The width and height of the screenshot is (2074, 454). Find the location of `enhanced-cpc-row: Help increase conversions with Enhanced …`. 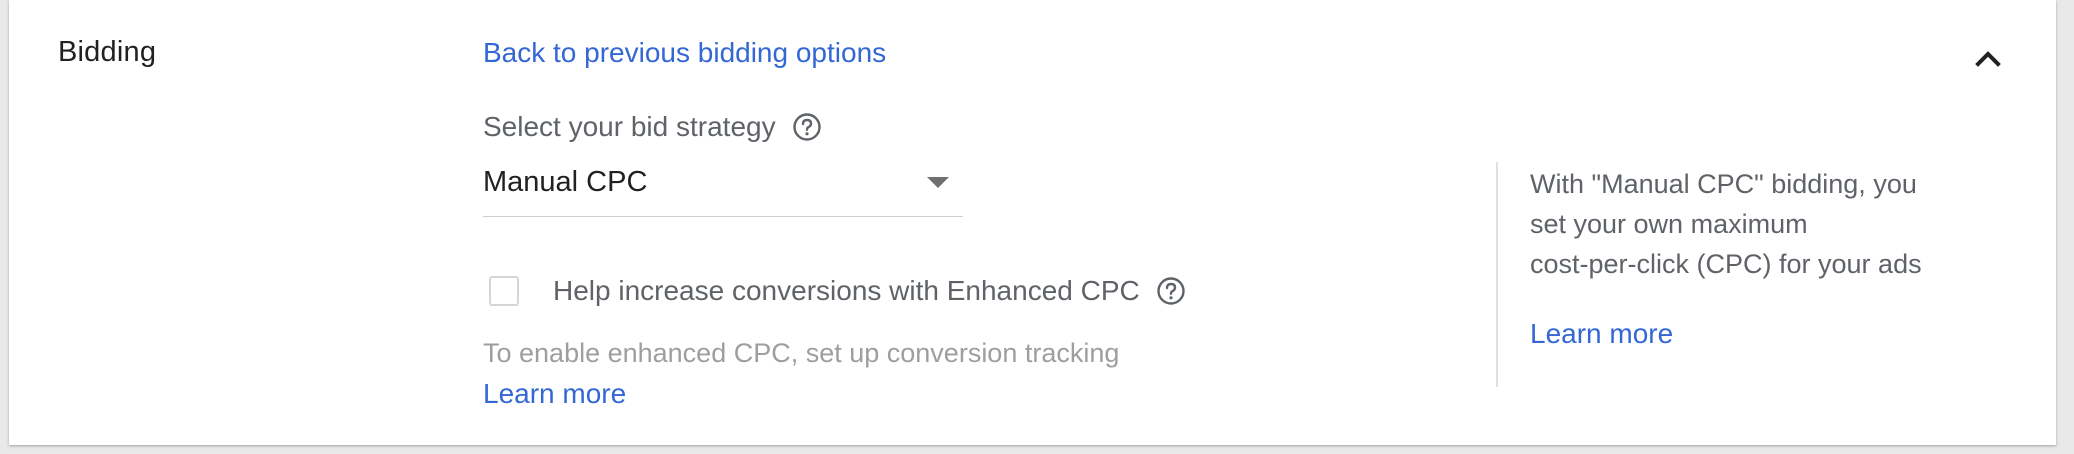

enhanced-cpc-row: Help increase conversions with Enhanced … is located at coordinates (837, 291).